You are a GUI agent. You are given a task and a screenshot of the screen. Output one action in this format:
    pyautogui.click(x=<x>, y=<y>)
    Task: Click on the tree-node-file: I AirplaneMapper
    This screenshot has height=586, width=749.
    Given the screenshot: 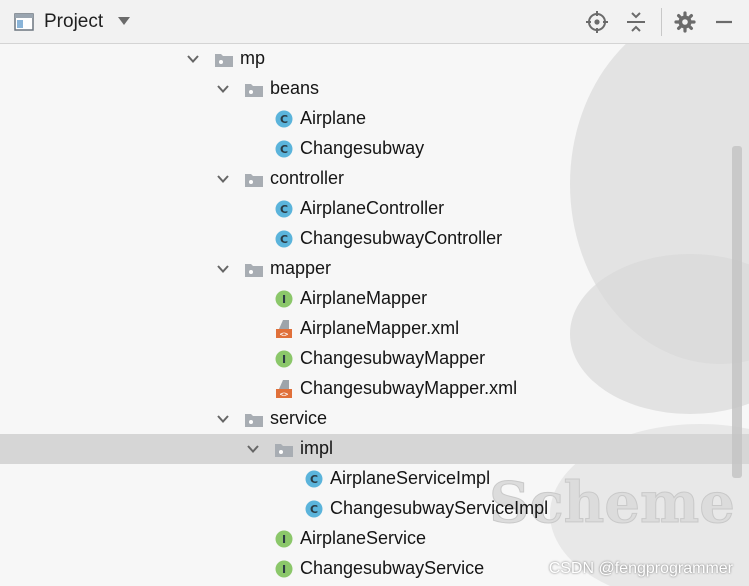 What is the action you would take?
    pyautogui.click(x=374, y=299)
    